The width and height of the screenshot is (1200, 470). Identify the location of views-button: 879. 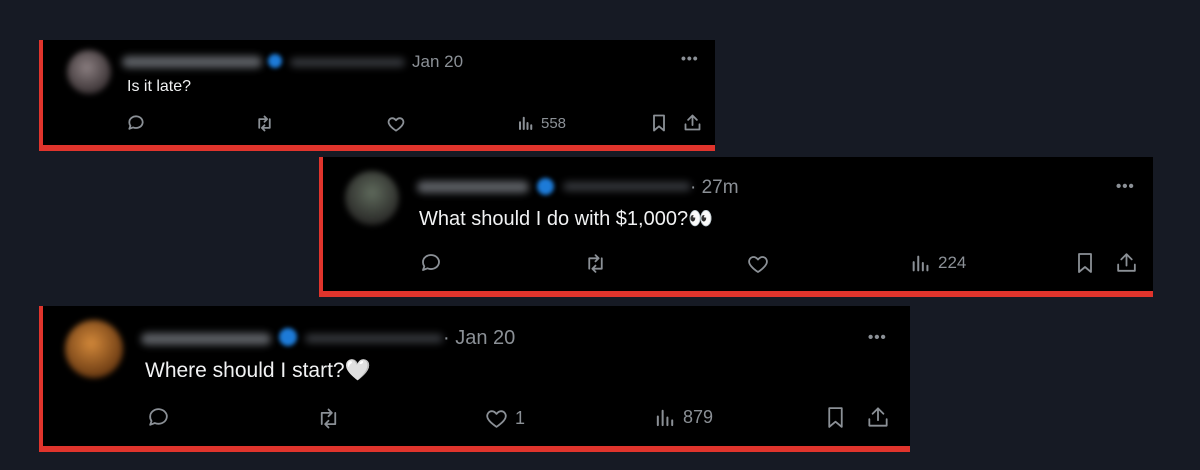
(683, 417).